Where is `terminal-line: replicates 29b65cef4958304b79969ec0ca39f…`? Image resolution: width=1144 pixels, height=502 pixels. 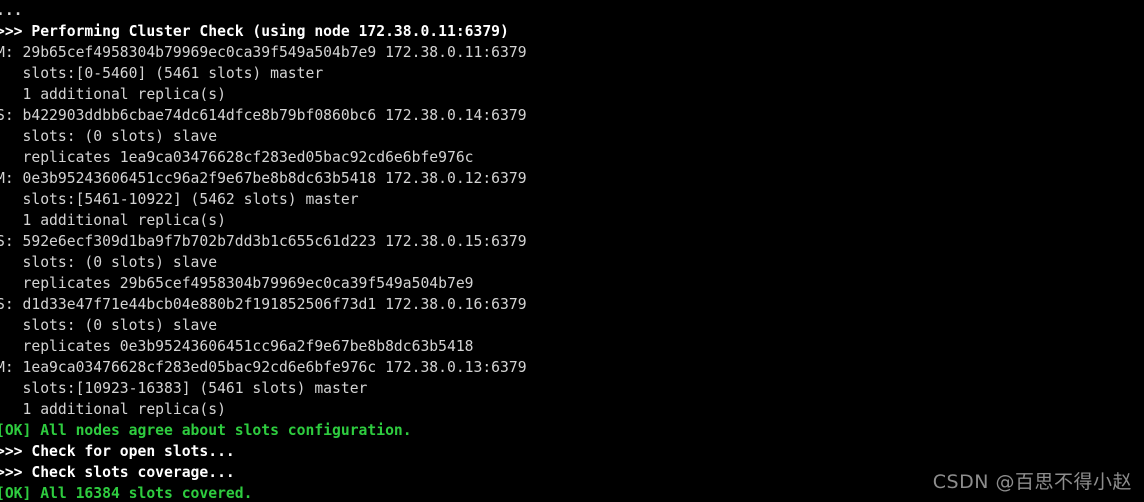
terminal-line: replicates 29b65cef4958304b79969ec0ca39f… is located at coordinates (237, 283).